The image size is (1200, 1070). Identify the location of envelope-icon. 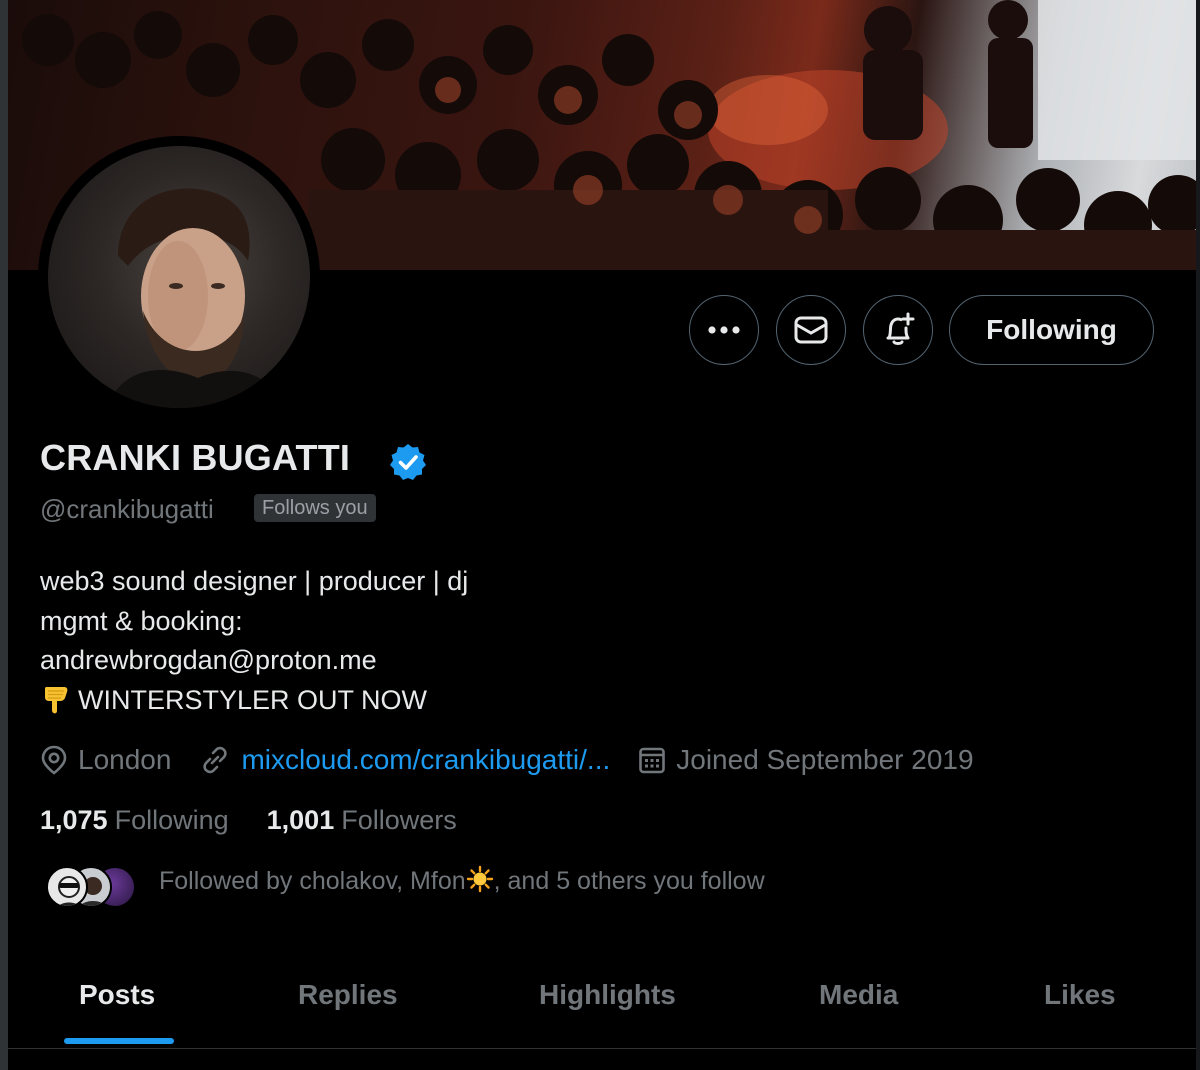
(811, 330).